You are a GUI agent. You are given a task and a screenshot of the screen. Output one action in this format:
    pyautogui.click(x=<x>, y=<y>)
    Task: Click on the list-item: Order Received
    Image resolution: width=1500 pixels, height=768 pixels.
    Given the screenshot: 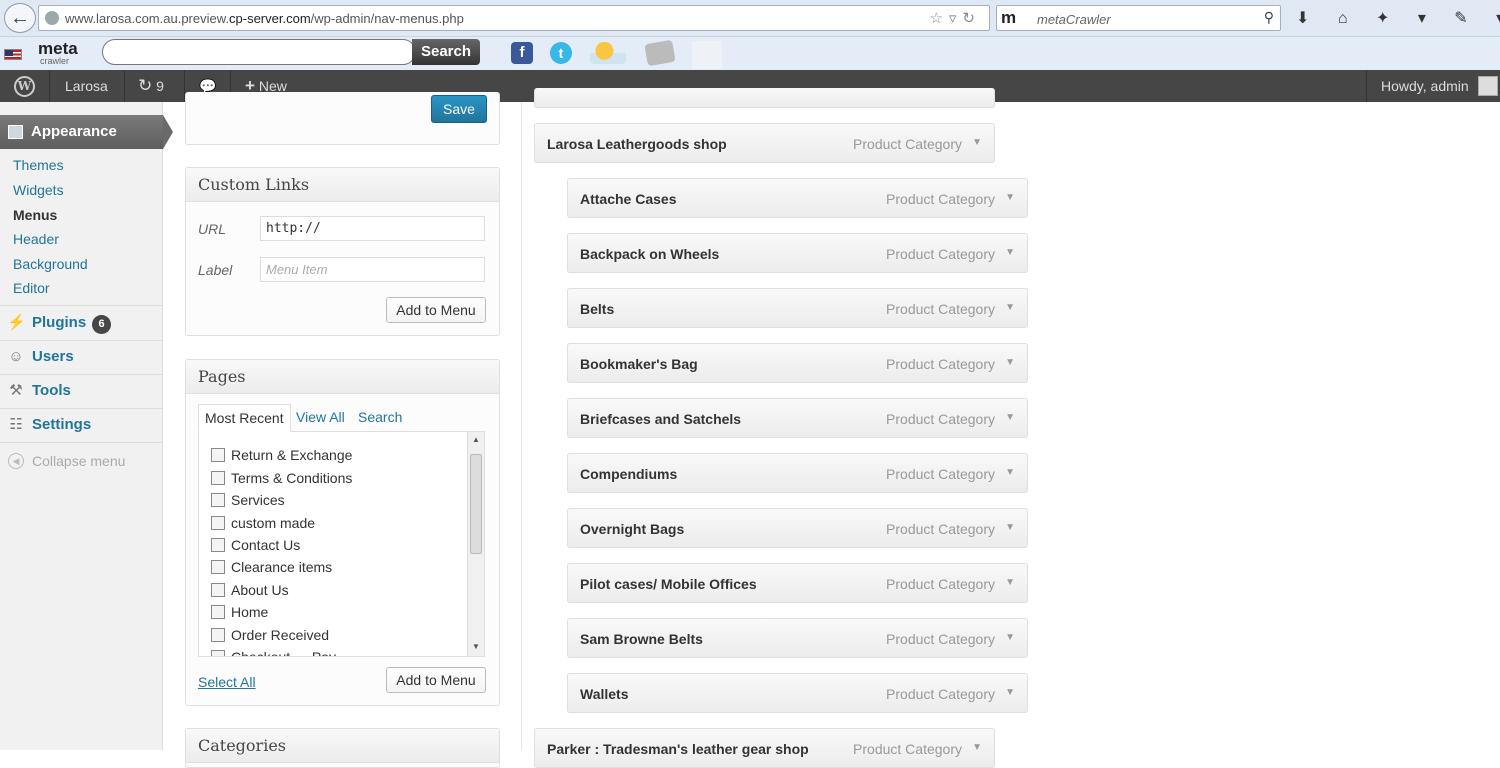 What is the action you would take?
    pyautogui.click(x=270, y=635)
    